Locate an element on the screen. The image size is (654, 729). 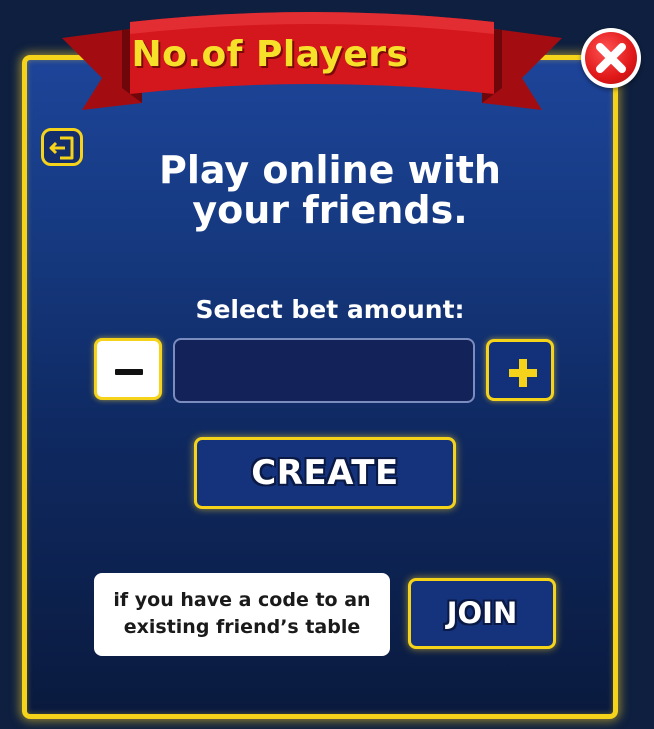
exit-button is located at coordinates (62, 147).